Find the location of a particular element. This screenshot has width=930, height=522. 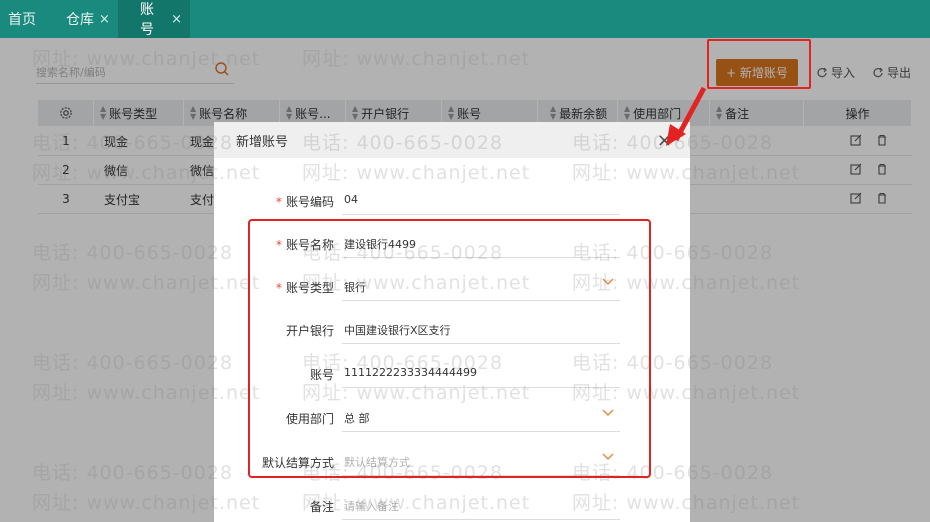

highlight-add-button is located at coordinates (759, 64).